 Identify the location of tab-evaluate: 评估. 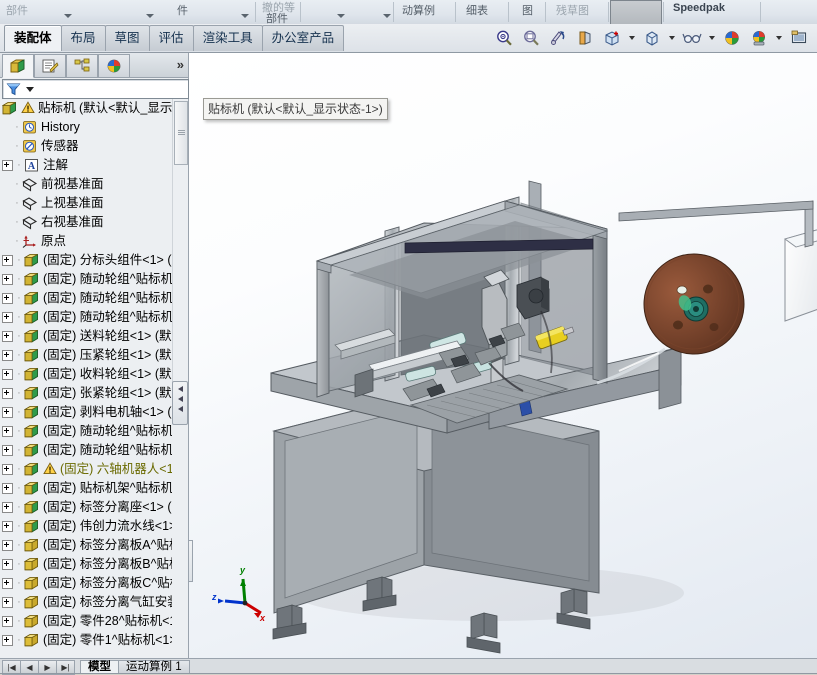
(171, 38).